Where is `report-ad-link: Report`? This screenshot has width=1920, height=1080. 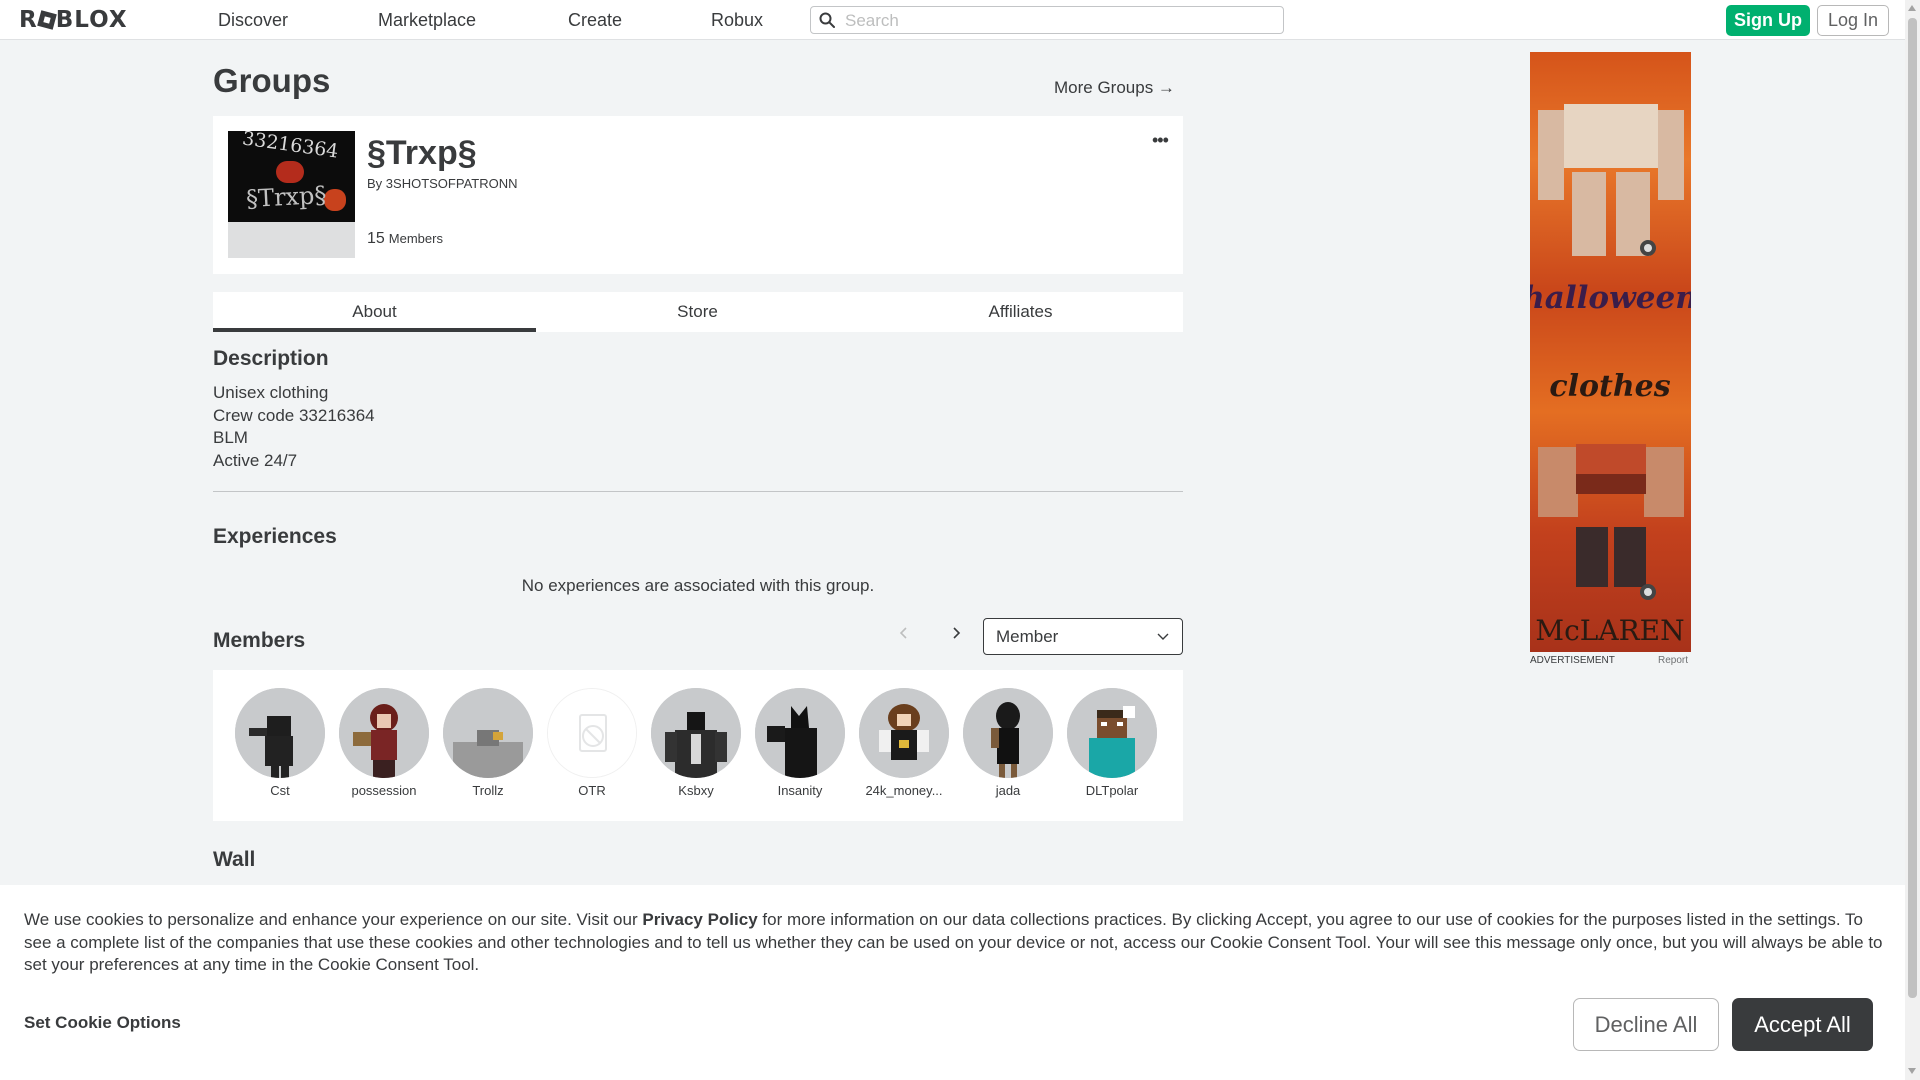 report-ad-link: Report is located at coordinates (1673, 660).